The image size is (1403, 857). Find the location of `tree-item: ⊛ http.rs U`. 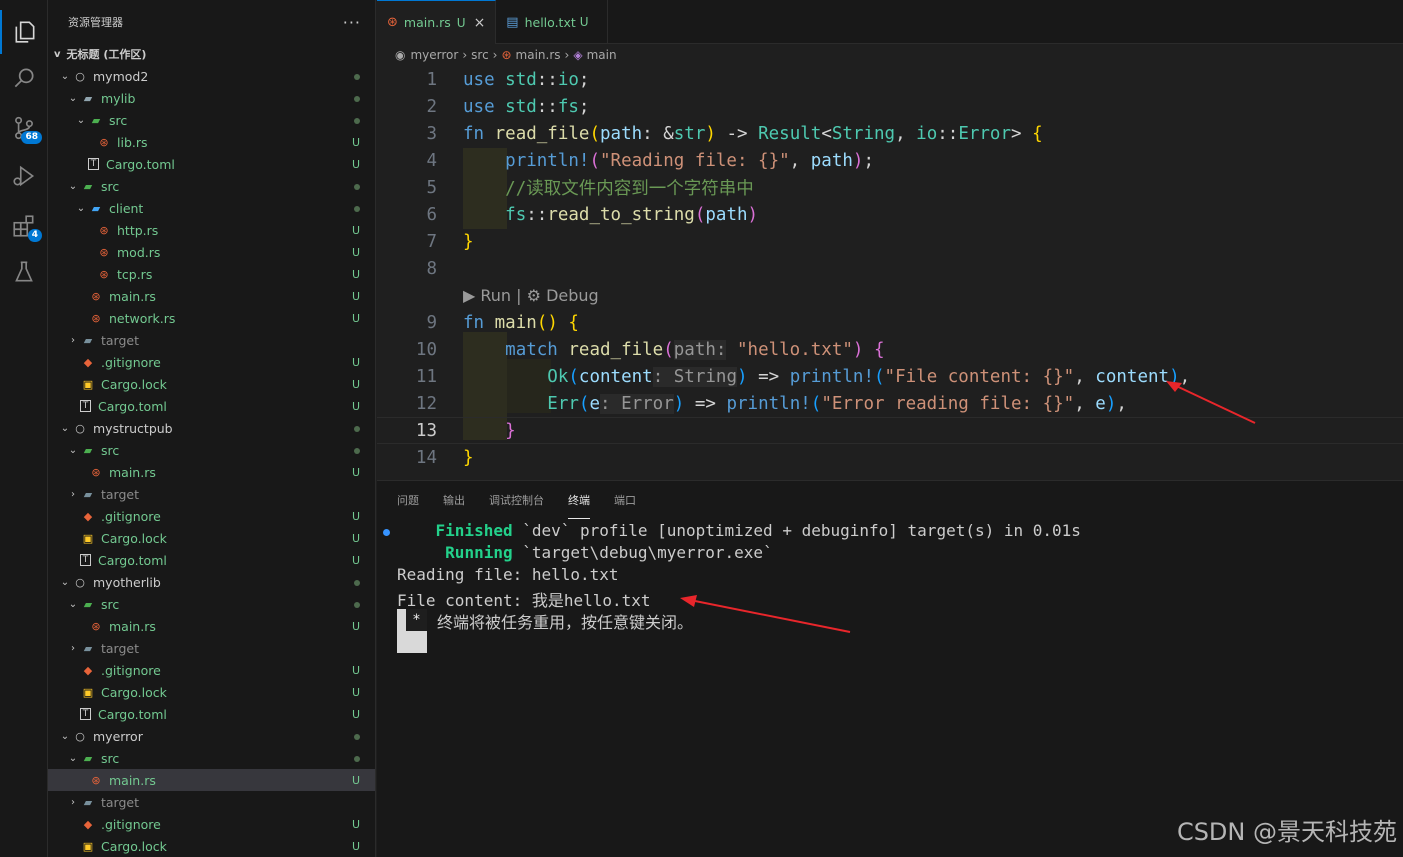

tree-item: ⊛ http.rs U is located at coordinates (211, 230).